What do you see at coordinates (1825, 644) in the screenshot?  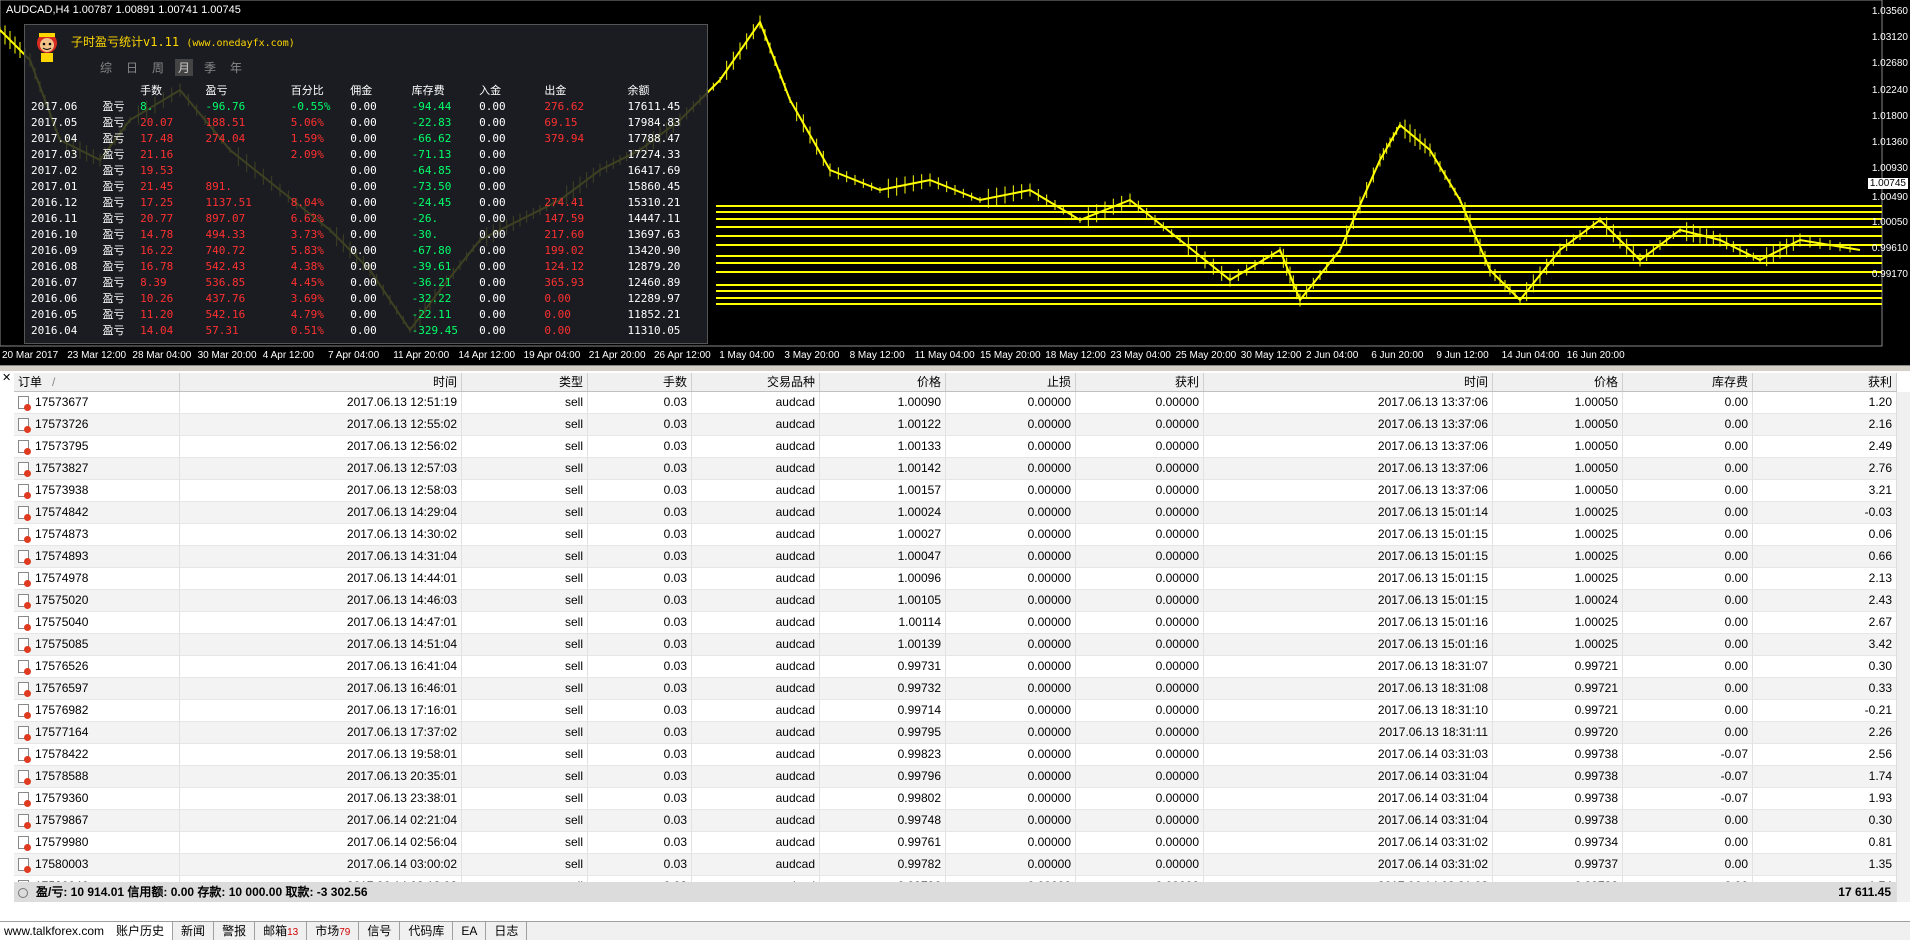 I see `col-profit-cell: 3.42` at bounding box center [1825, 644].